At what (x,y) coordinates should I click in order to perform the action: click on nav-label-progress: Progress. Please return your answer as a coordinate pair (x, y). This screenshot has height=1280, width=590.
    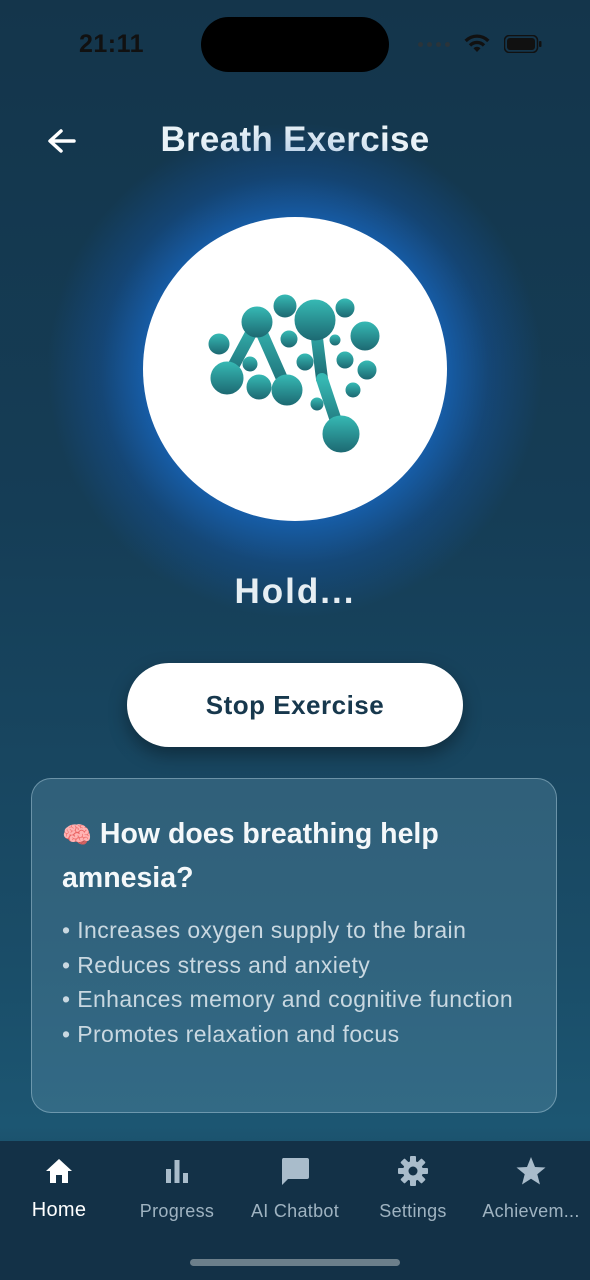
    Looking at the image, I should click on (177, 1211).